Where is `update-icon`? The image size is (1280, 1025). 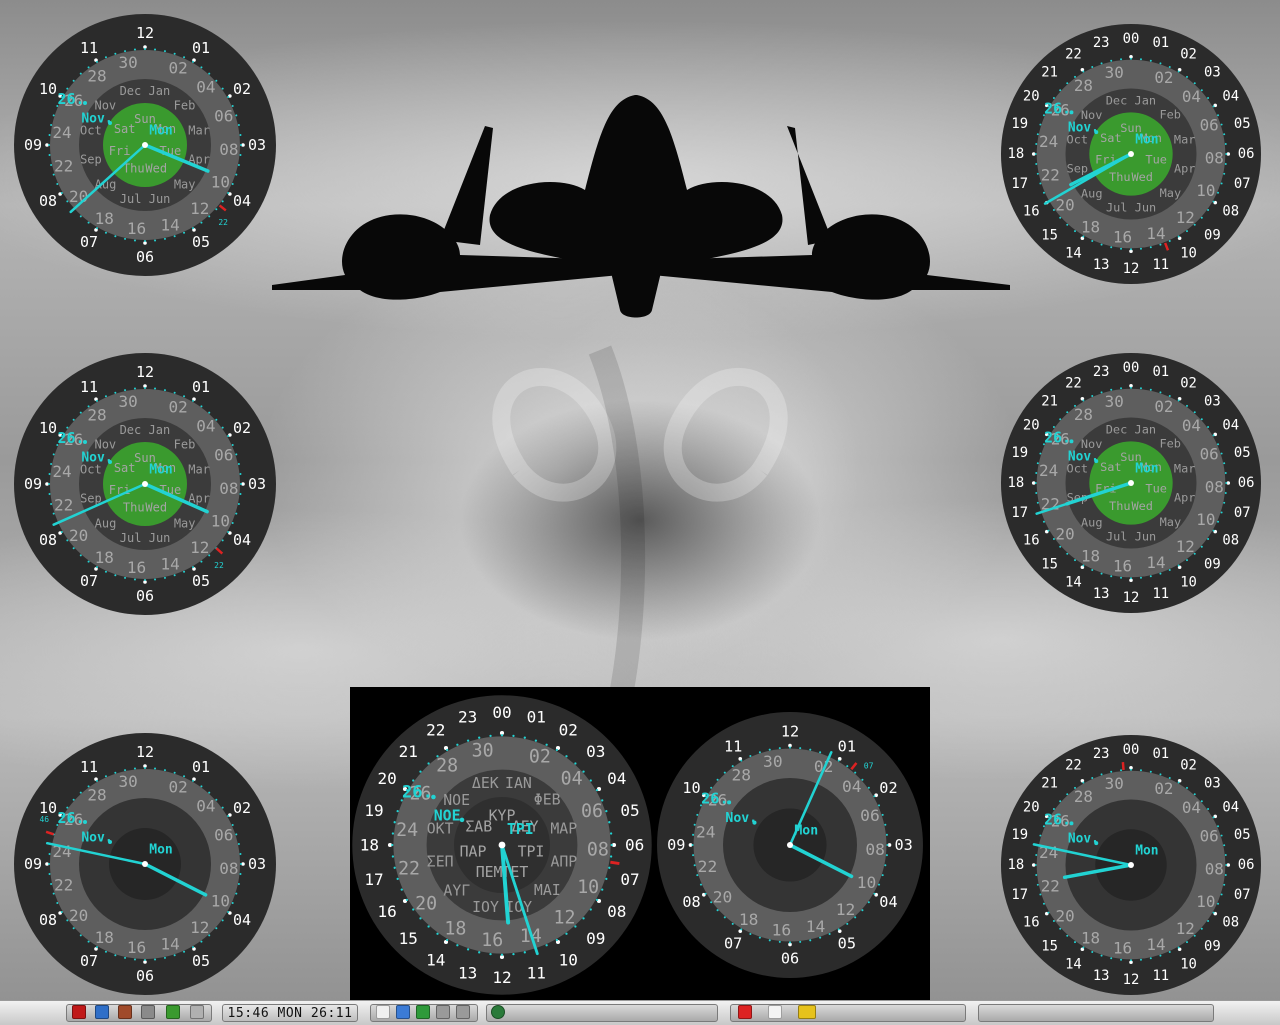 update-icon is located at coordinates (423, 1012).